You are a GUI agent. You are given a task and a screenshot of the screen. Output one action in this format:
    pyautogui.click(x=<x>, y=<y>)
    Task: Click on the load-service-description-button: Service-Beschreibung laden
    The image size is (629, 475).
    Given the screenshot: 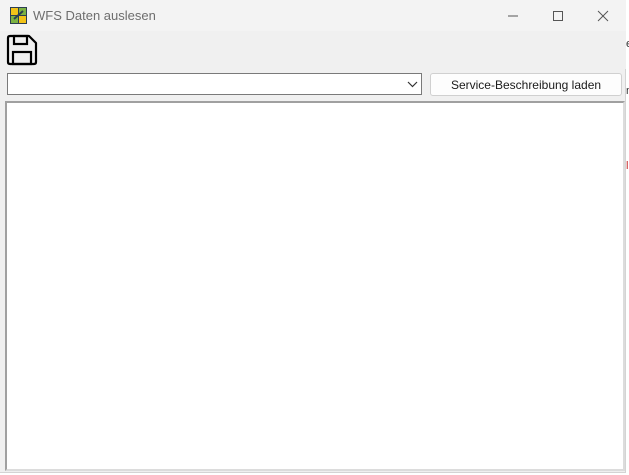 What is the action you would take?
    pyautogui.click(x=526, y=84)
    